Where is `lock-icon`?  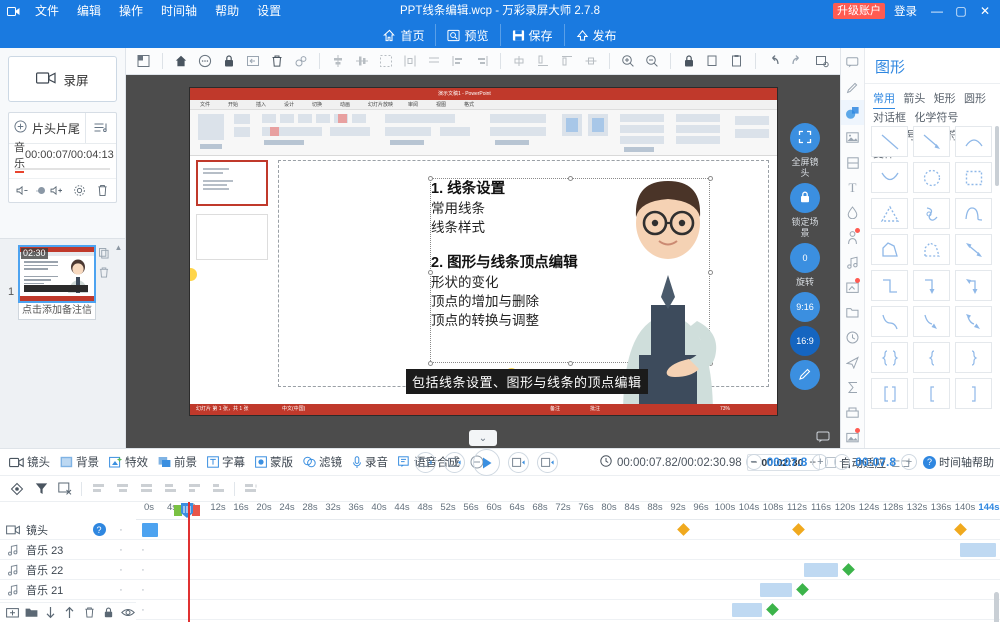
lock-icon is located at coordinates (108, 612).